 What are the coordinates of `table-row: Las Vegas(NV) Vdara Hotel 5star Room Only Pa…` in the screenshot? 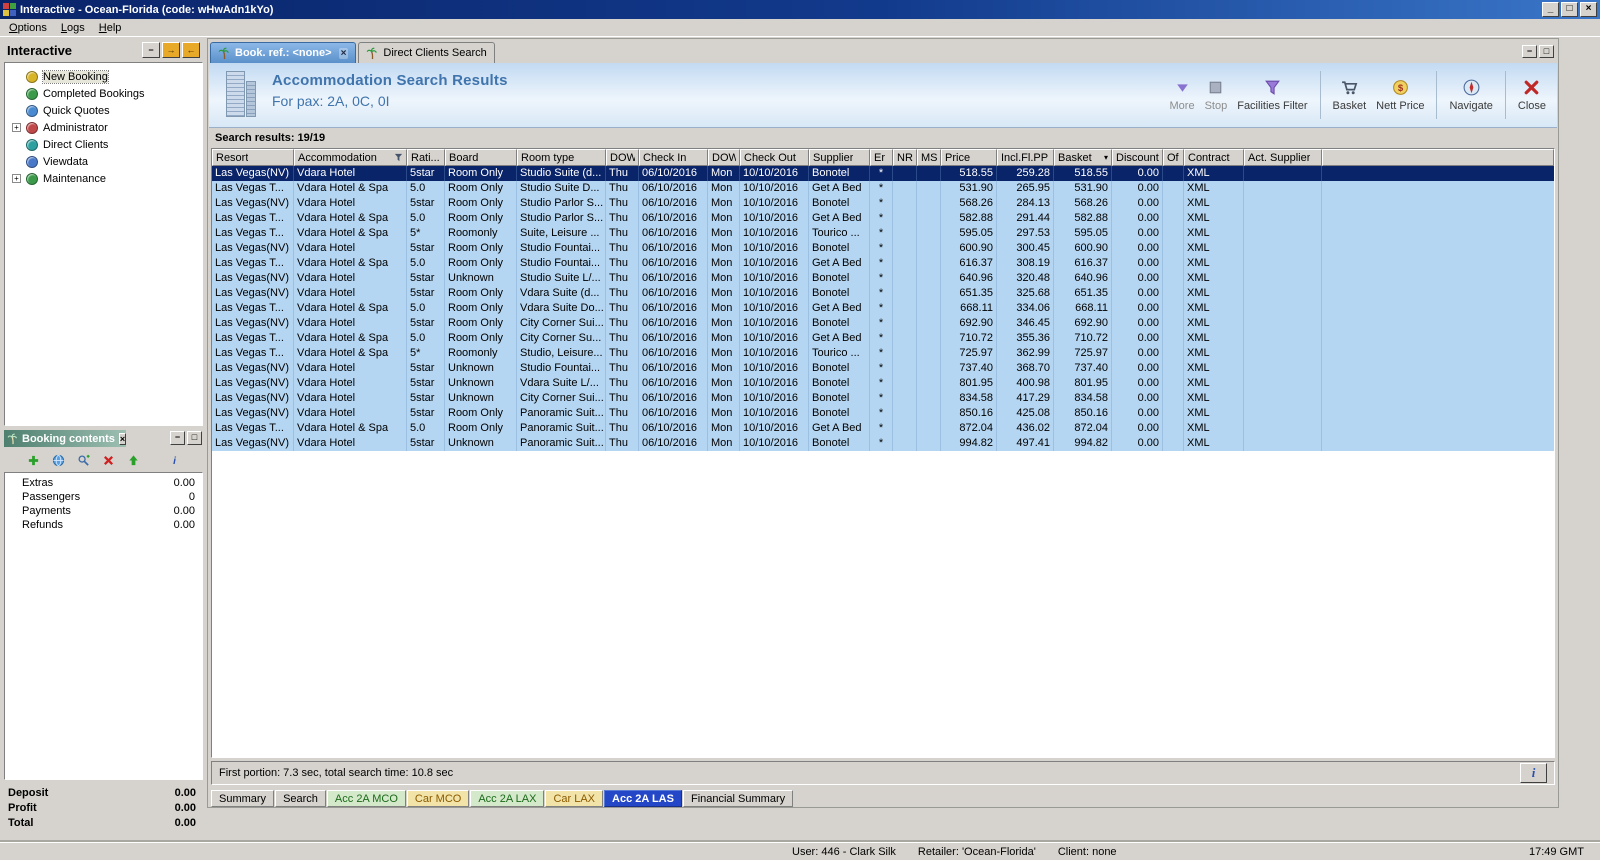 It's located at (883, 413).